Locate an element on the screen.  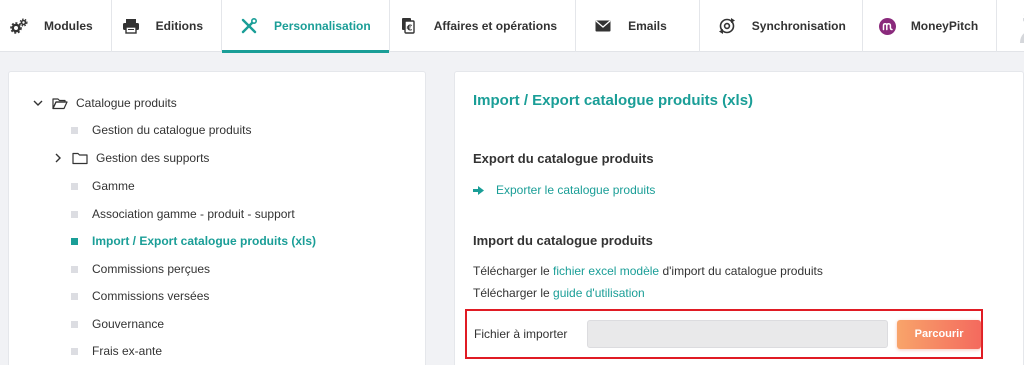
tree-item-gouvernance: Gouvernance is located at coordinates (117, 324).